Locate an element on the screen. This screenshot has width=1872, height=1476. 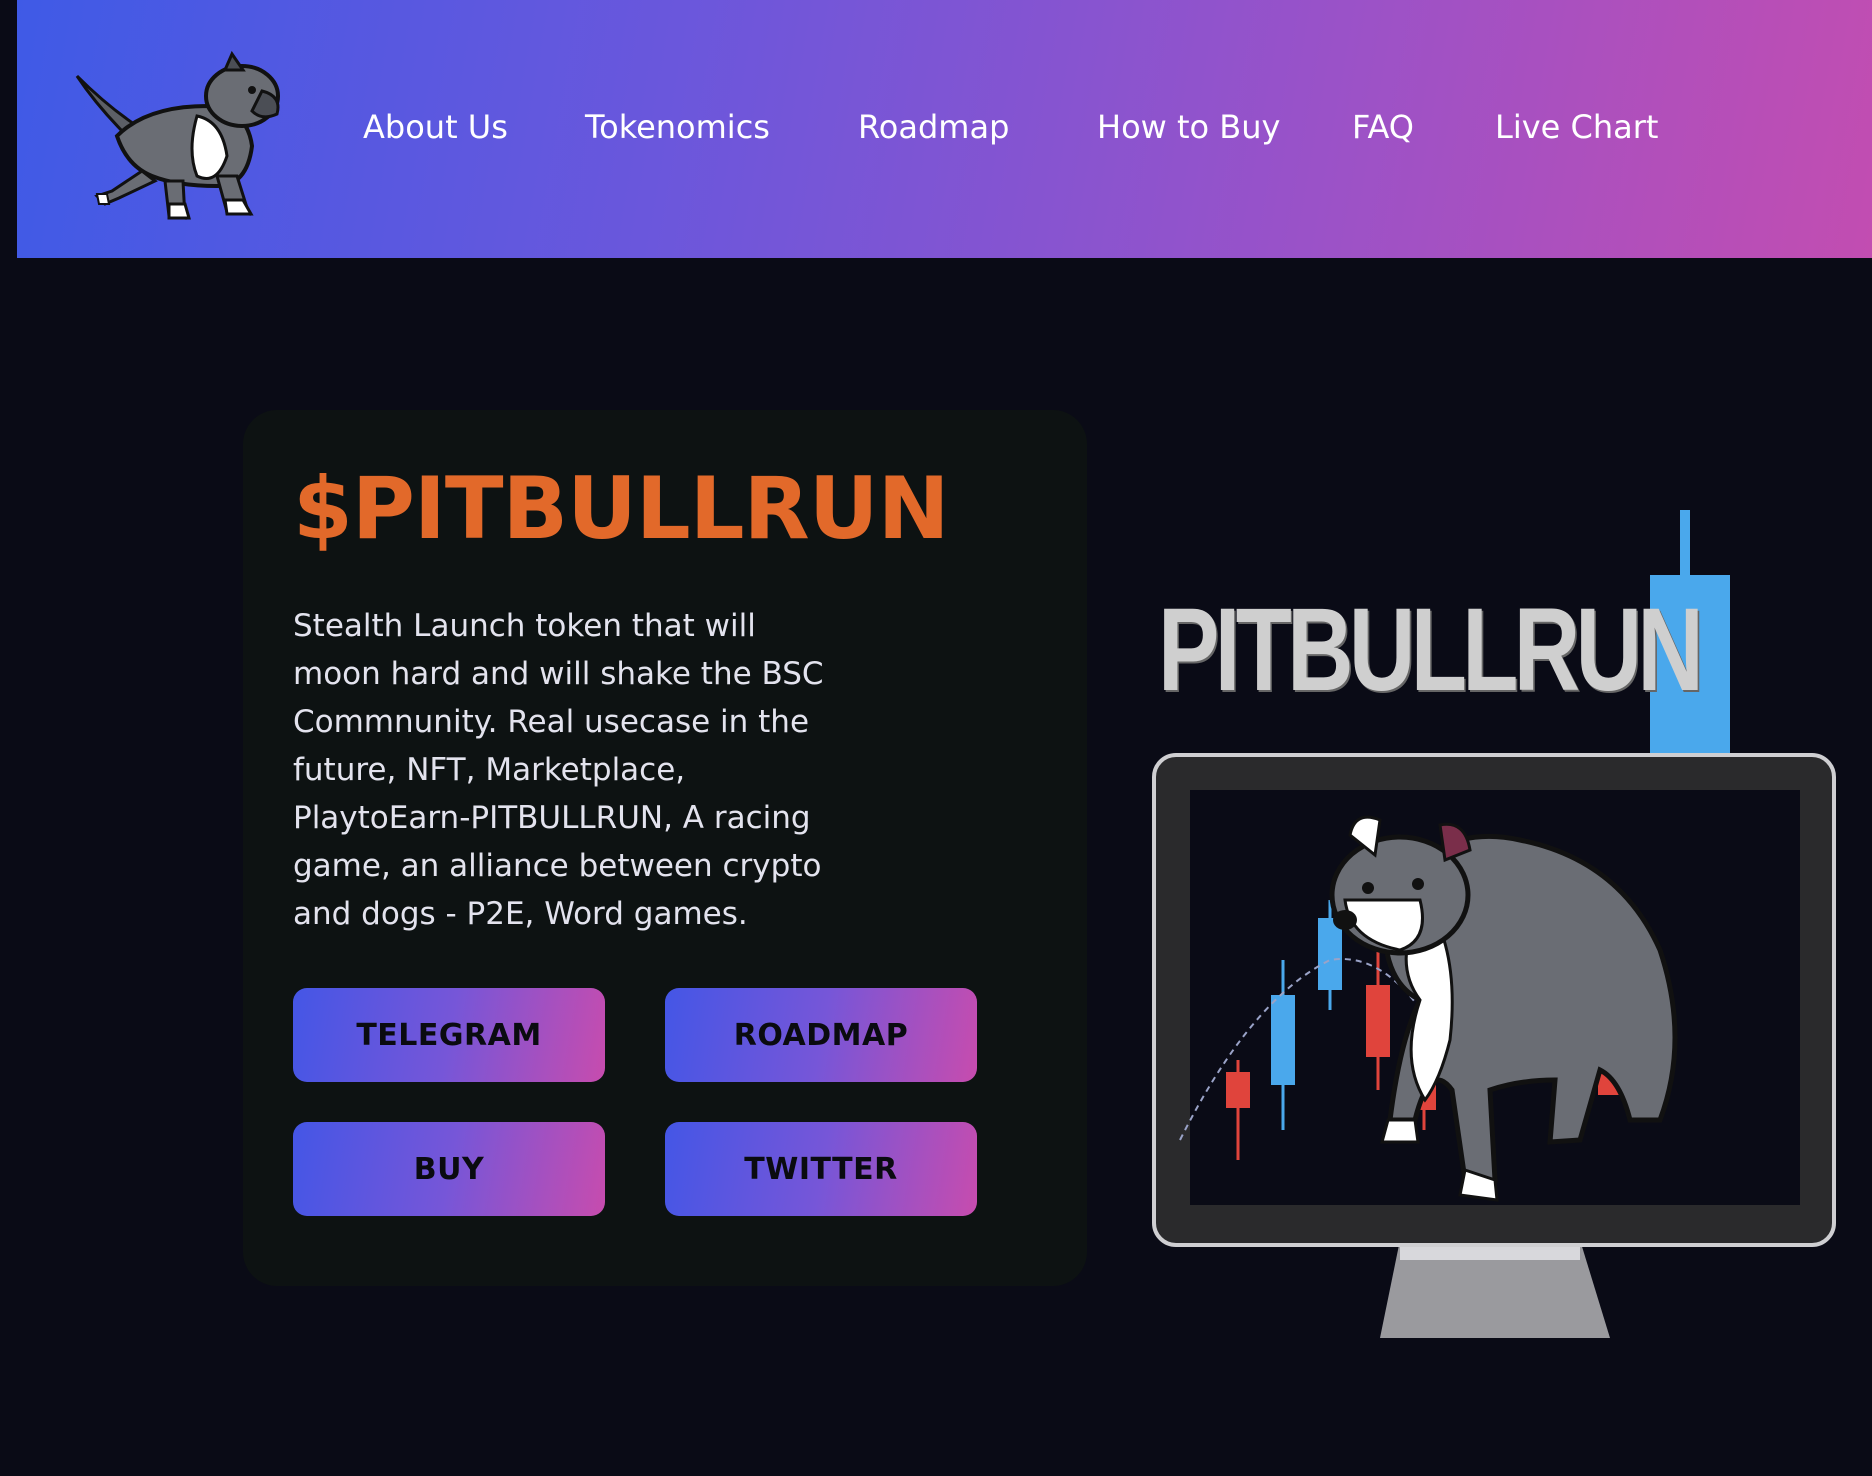
nav-tokenomics: Tokenomics is located at coordinates (677, 127).